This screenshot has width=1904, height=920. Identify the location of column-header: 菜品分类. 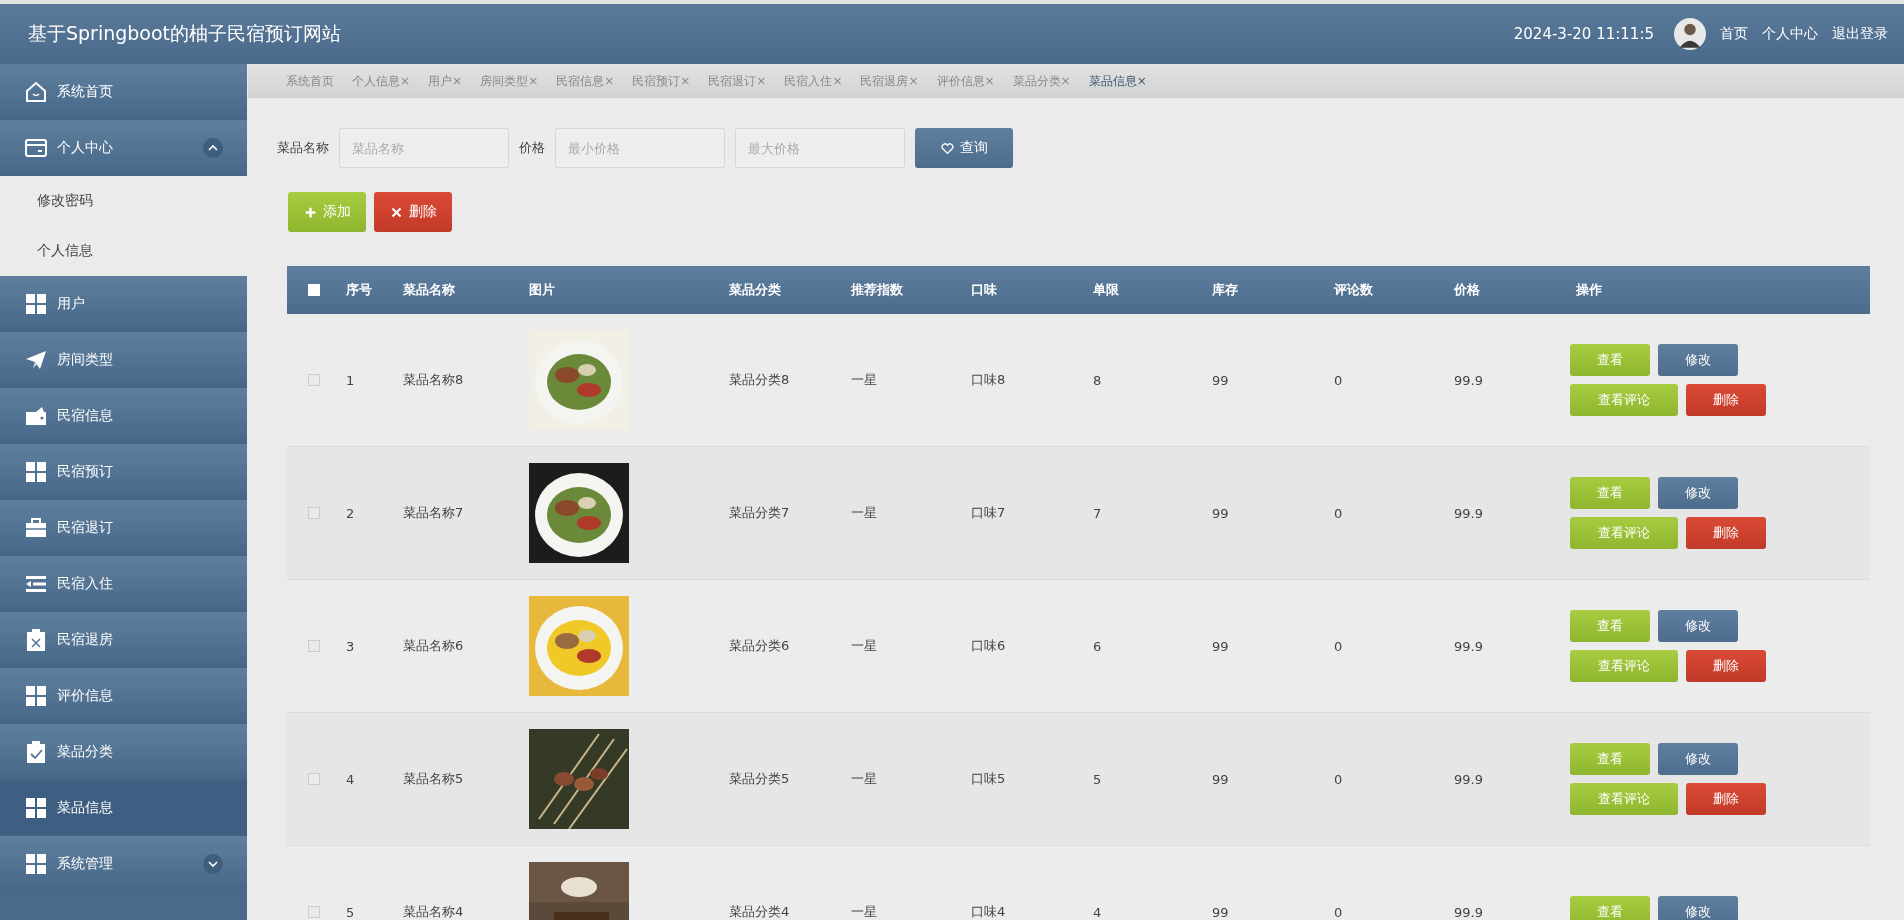
(755, 290).